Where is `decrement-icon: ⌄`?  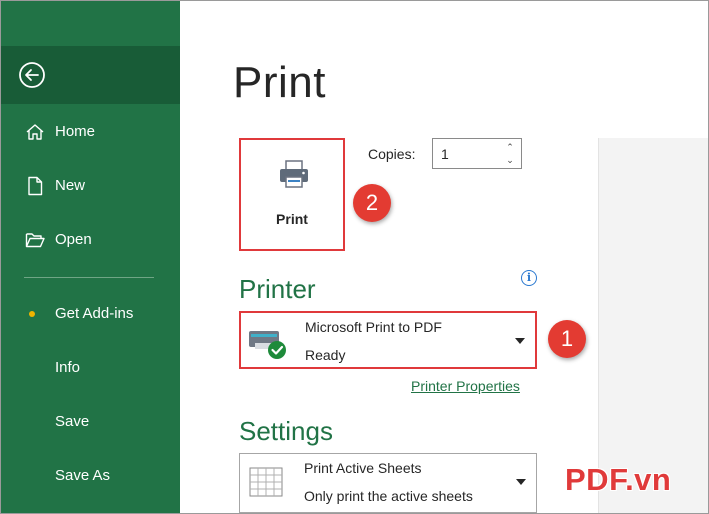 decrement-icon: ⌄ is located at coordinates (510, 160).